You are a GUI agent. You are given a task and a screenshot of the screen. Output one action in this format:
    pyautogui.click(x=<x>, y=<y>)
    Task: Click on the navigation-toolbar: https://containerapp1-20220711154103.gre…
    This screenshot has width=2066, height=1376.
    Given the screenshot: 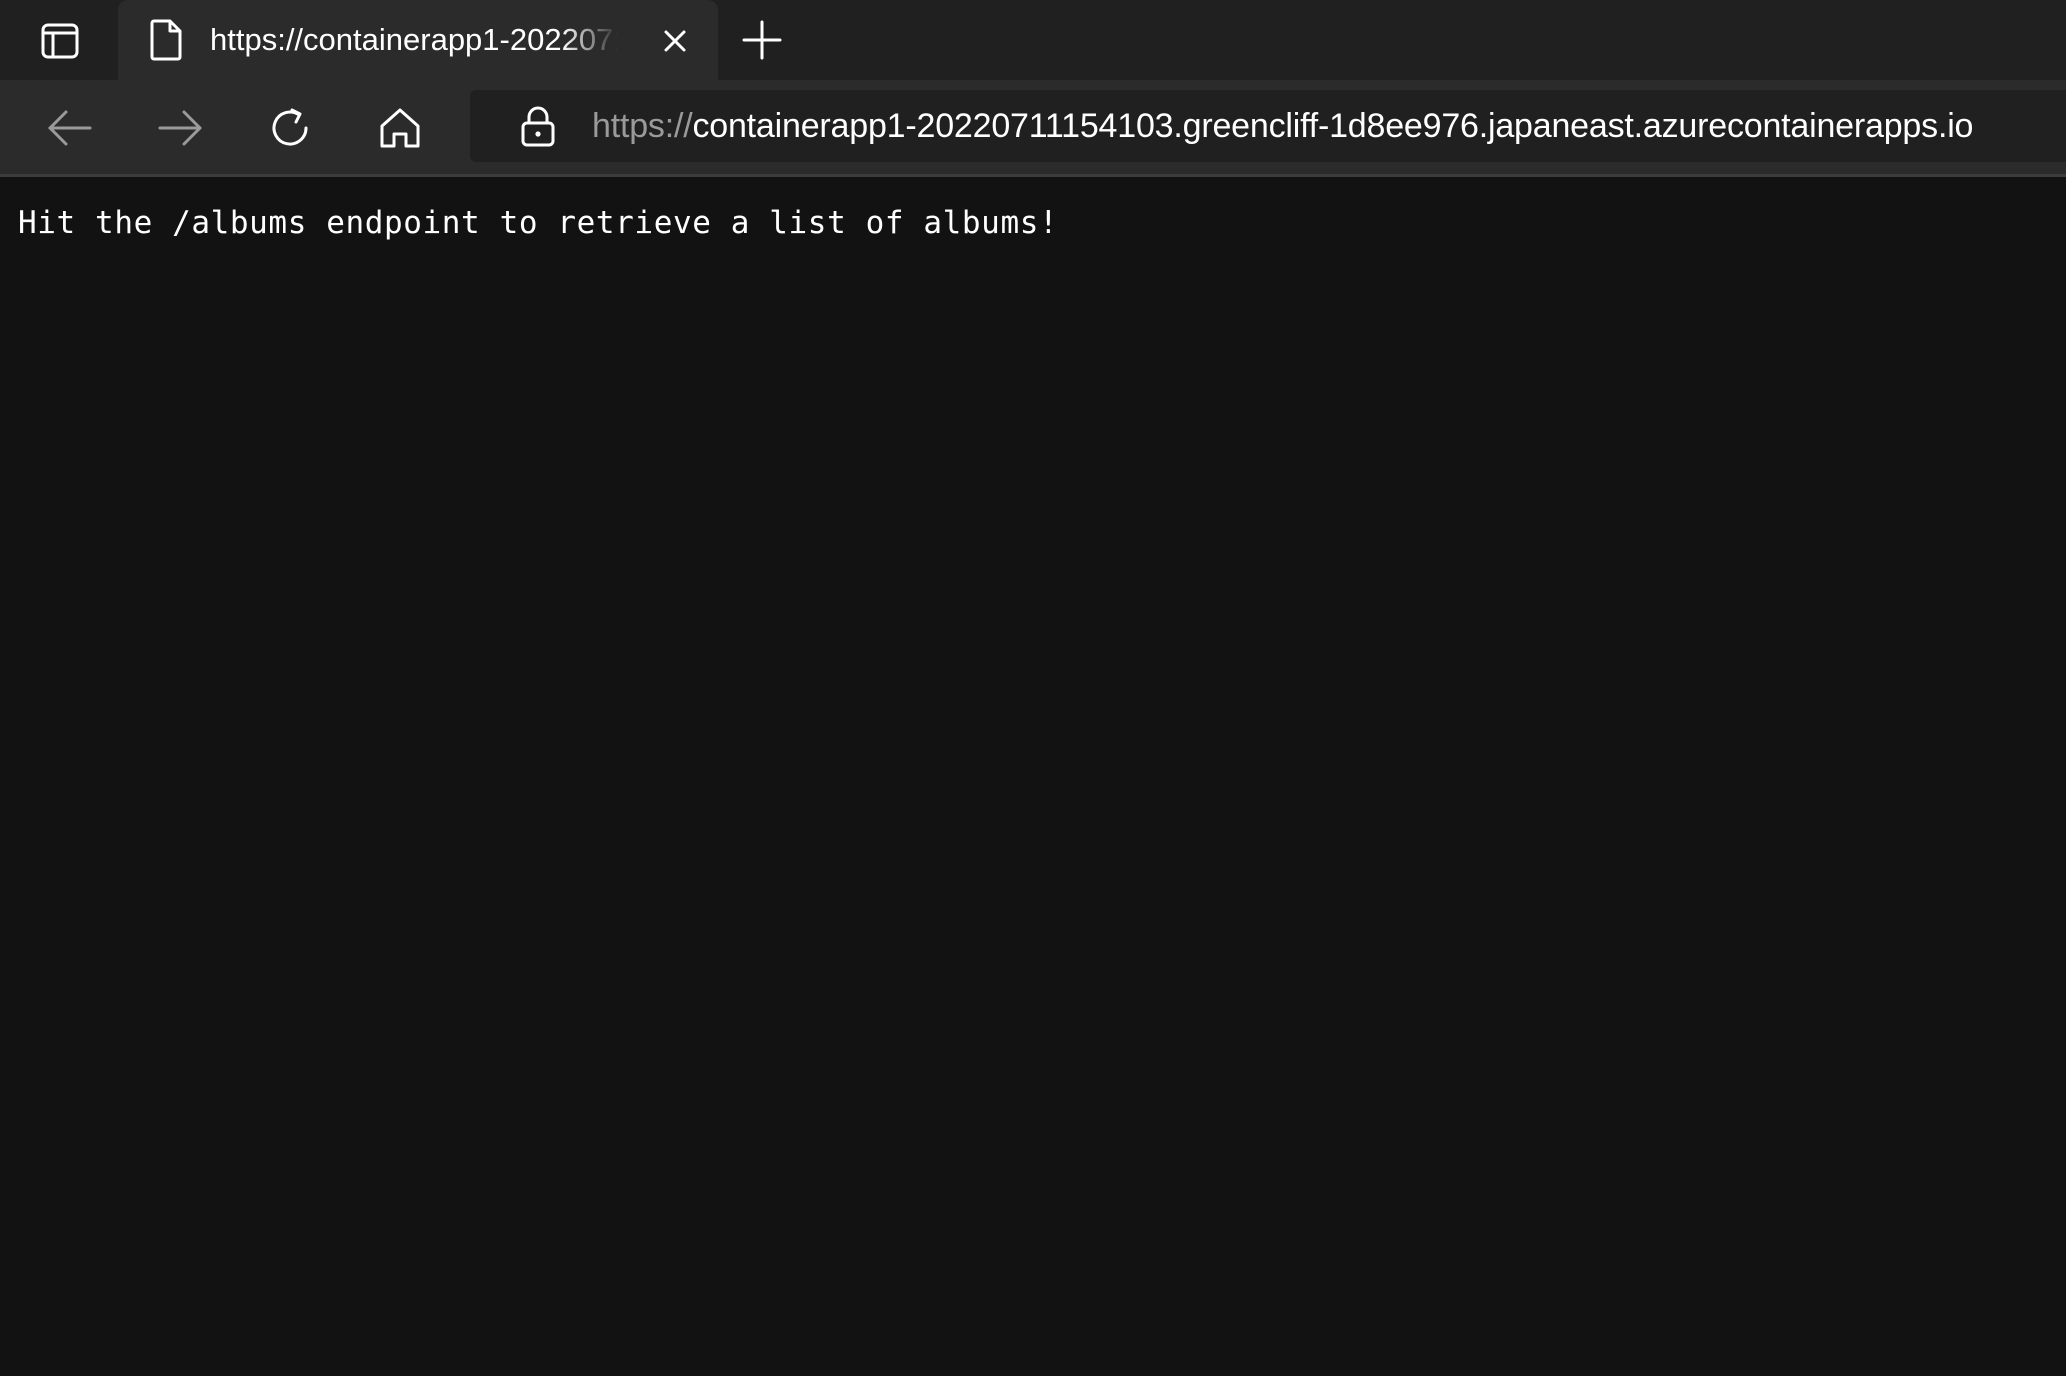 What is the action you would take?
    pyautogui.click(x=1033, y=128)
    